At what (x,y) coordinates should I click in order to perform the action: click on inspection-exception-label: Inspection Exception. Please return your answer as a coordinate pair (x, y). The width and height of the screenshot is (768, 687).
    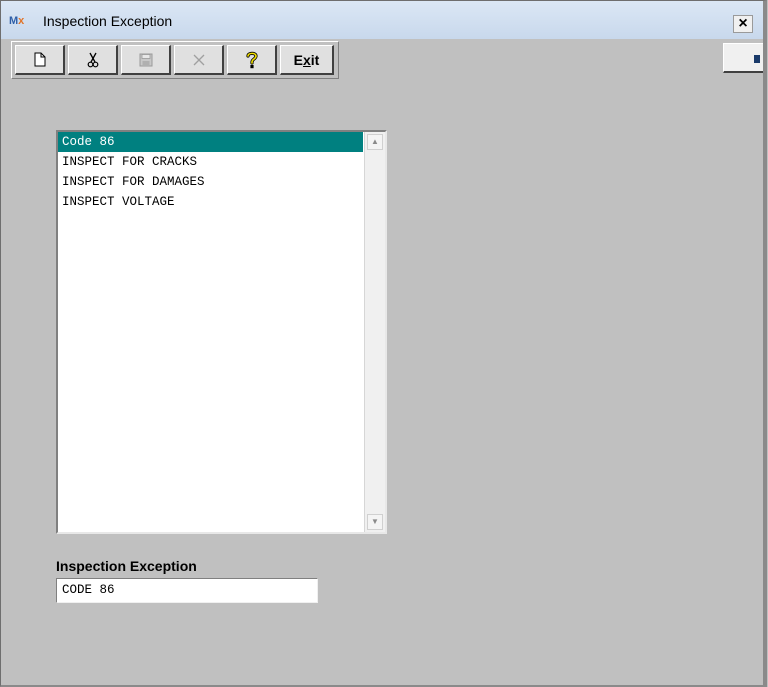
    Looking at the image, I should click on (126, 566).